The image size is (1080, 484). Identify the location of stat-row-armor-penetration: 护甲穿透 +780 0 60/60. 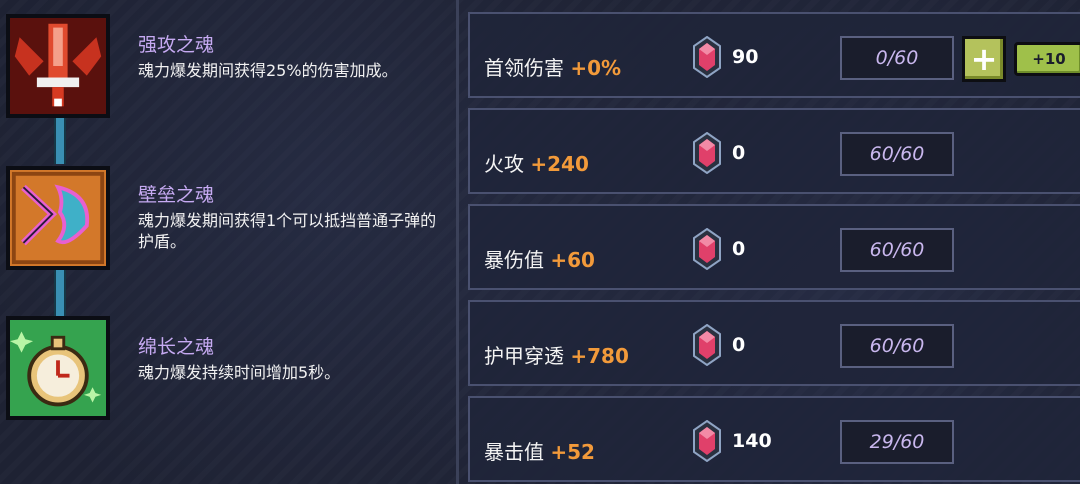
(774, 343).